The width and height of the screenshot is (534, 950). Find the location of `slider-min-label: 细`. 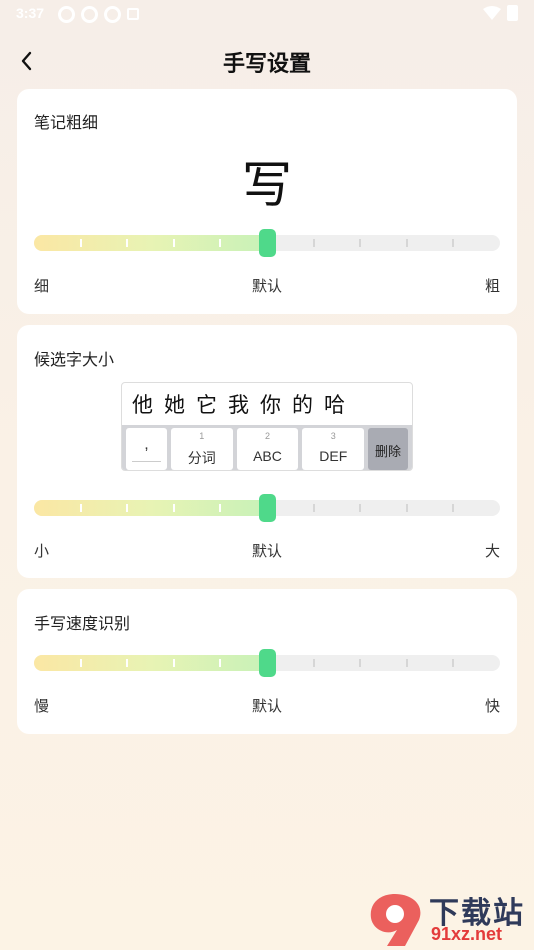

slider-min-label: 细 is located at coordinates (42, 286).